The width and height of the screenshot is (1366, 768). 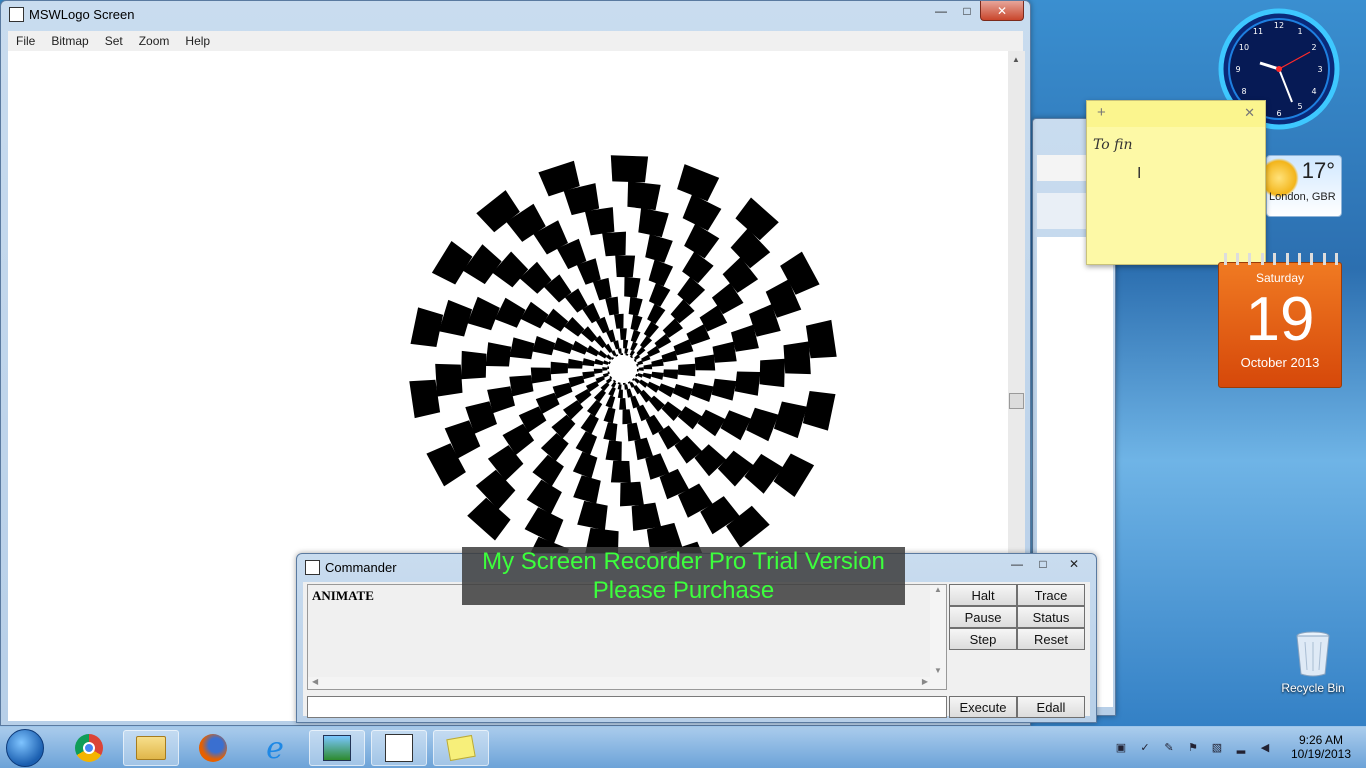 I want to click on add-note-icon: +, so click(x=1101, y=112).